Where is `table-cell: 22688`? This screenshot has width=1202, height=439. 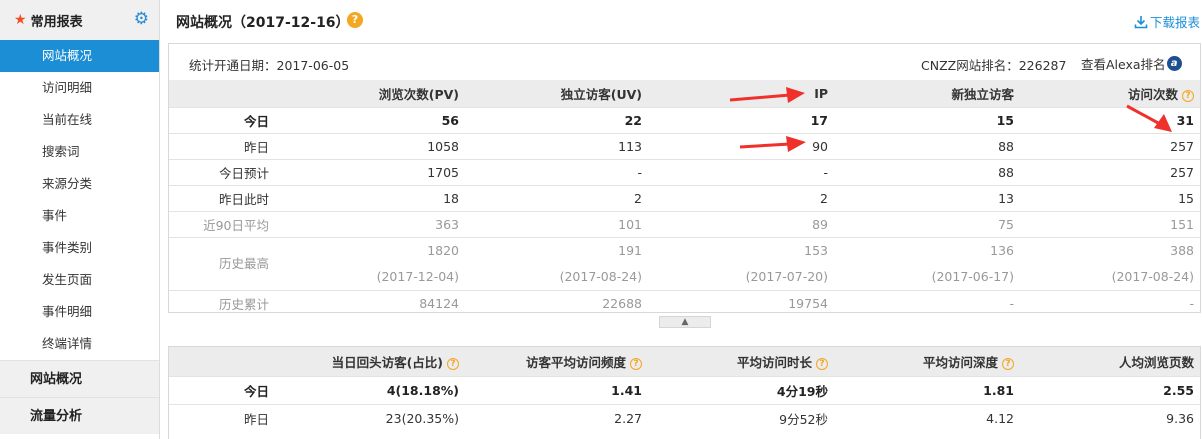
table-cell: 22688 is located at coordinates (622, 303).